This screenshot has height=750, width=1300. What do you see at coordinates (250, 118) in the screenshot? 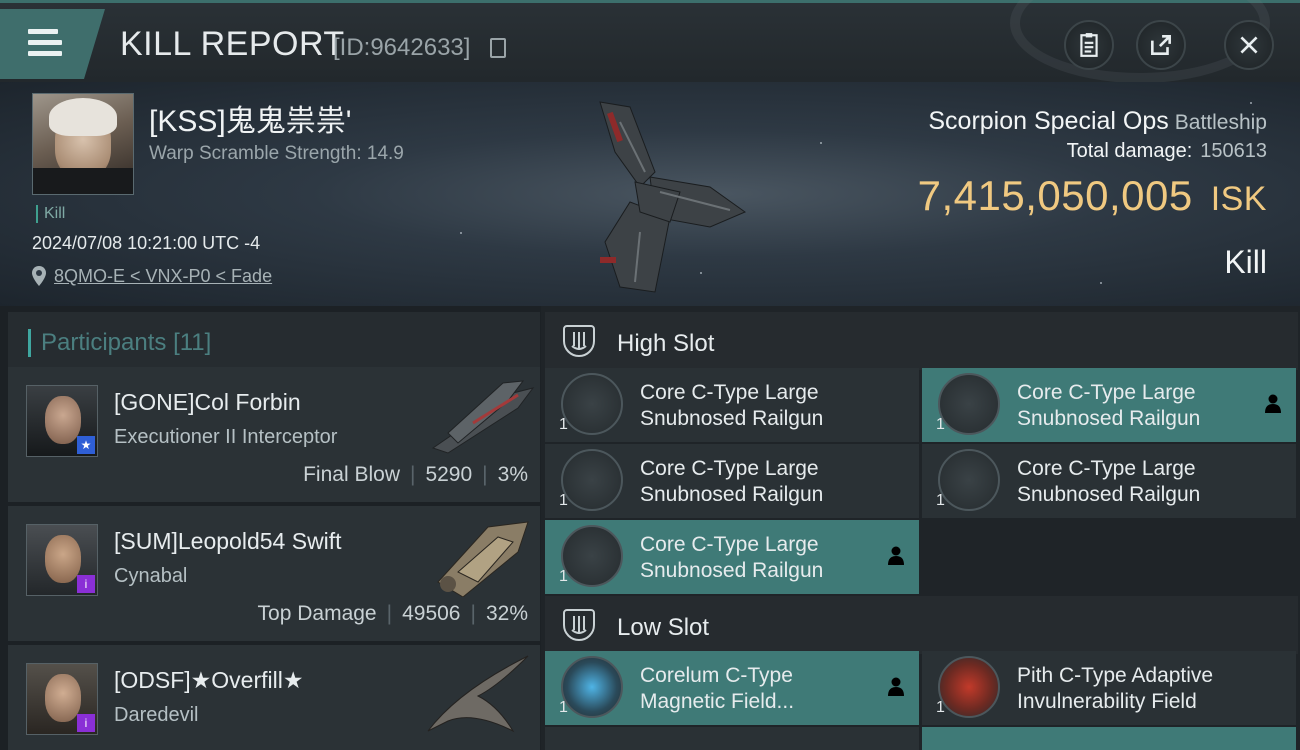
I see `victim-name: [KSS]鬼鬼祟祟'` at bounding box center [250, 118].